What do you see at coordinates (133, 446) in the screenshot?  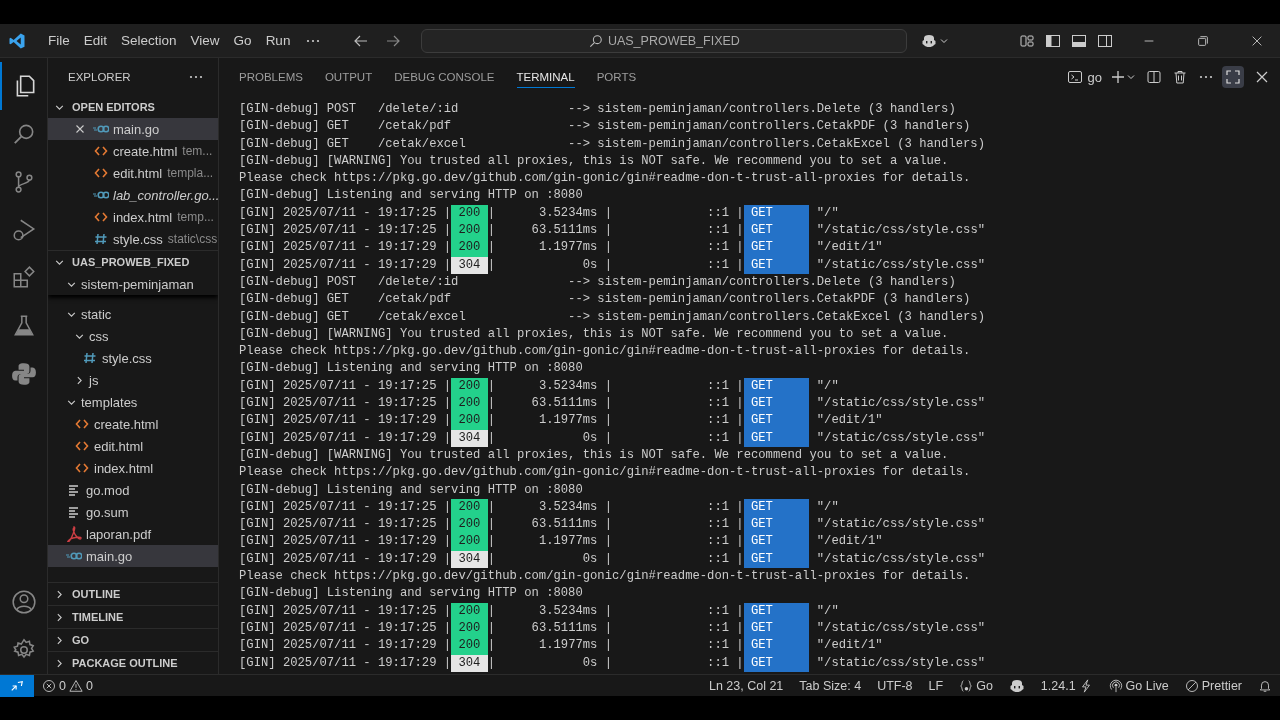 I see `explorer-entry: edit.html` at bounding box center [133, 446].